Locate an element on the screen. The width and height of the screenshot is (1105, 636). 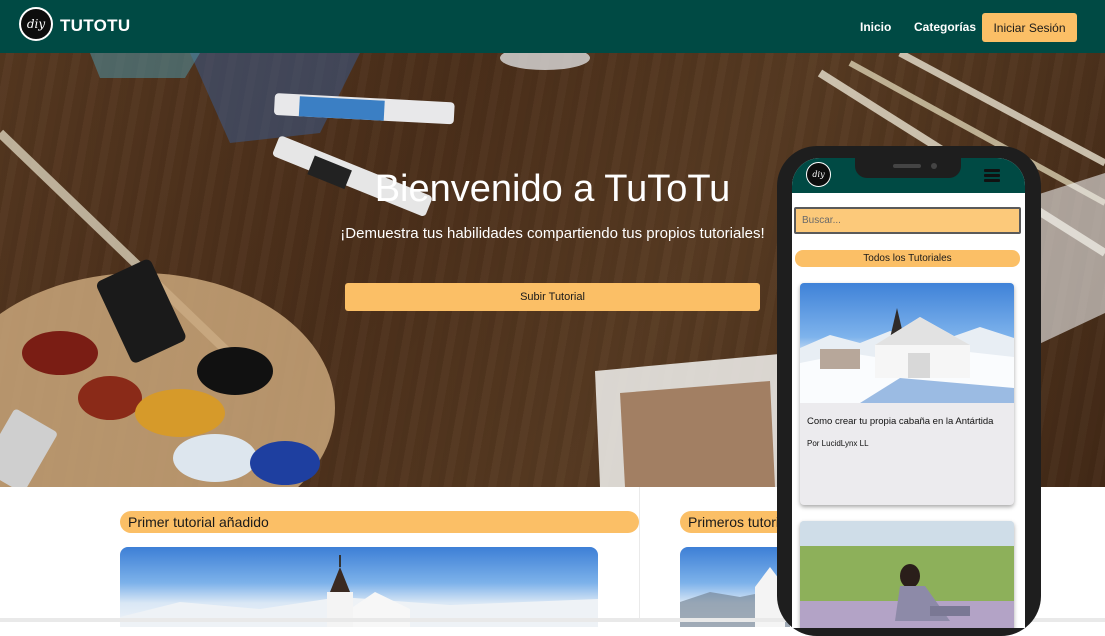
yoga-image is located at coordinates (907, 574).